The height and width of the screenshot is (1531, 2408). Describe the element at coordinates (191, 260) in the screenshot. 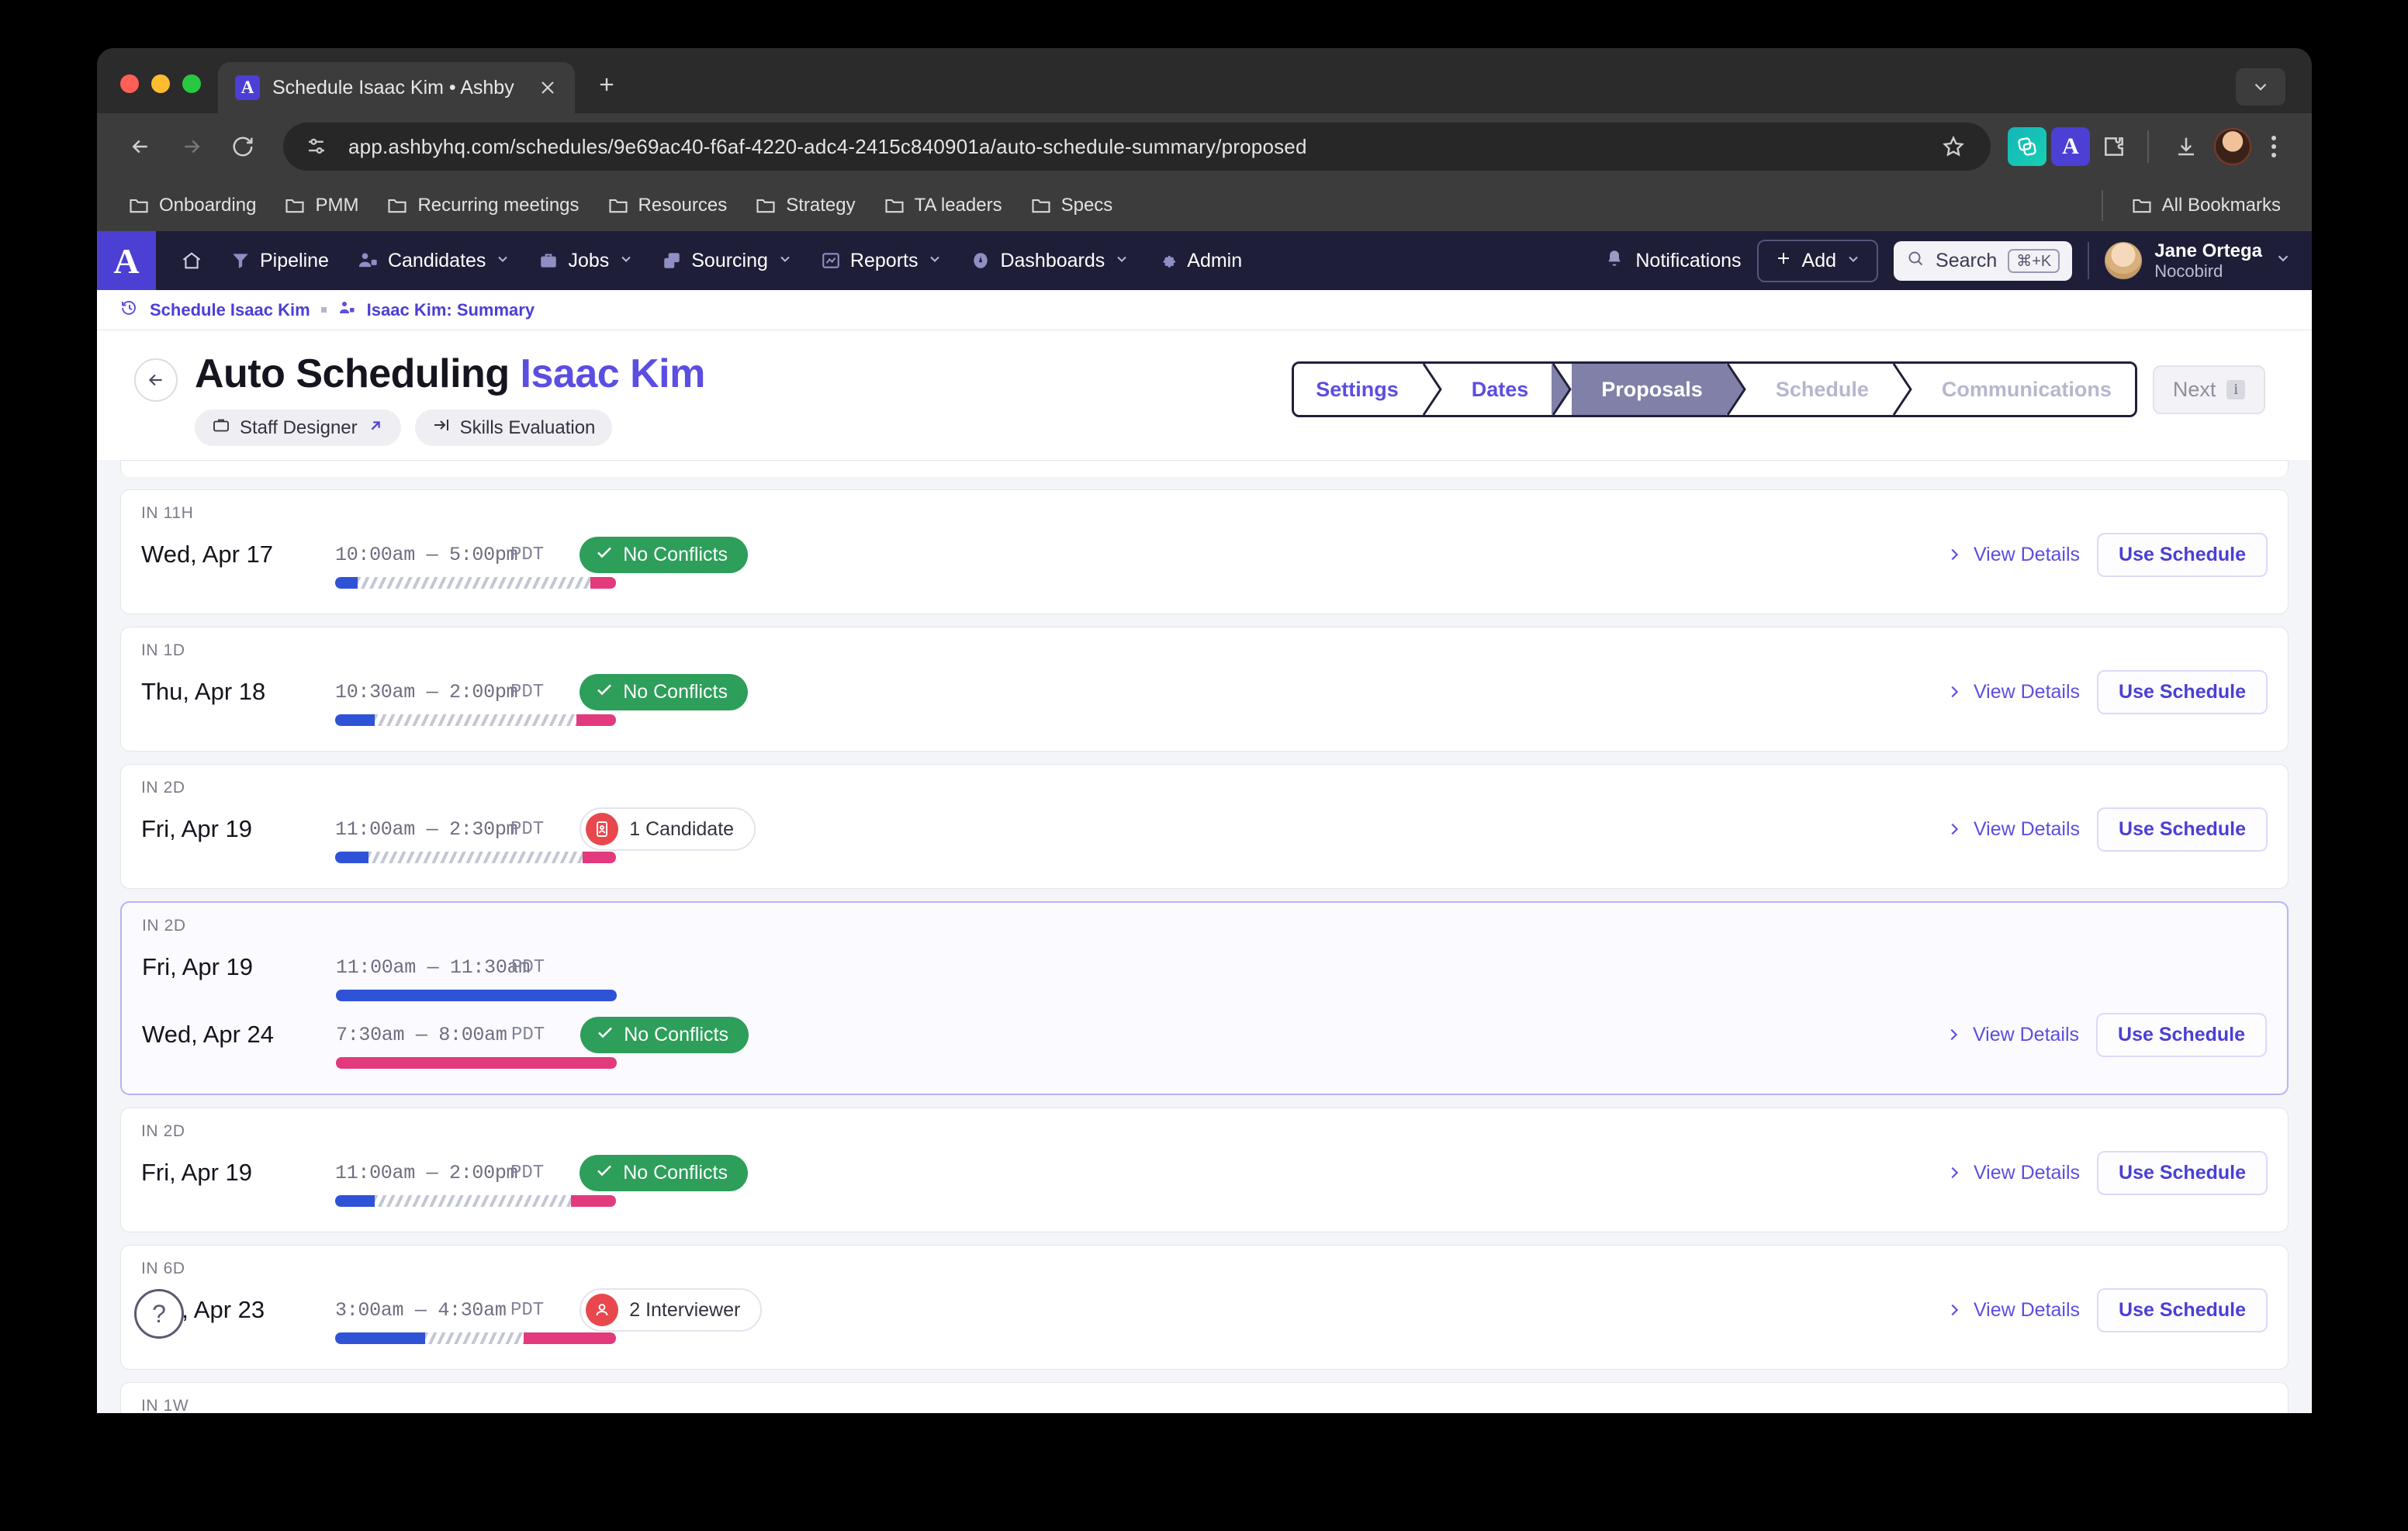

I see `nav-home` at that location.